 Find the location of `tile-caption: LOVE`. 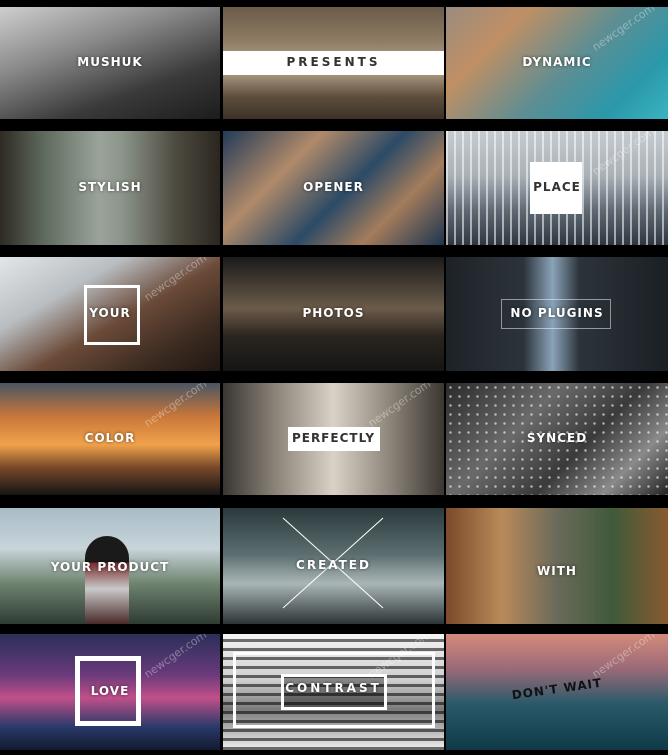

tile-caption: LOVE is located at coordinates (110, 691).